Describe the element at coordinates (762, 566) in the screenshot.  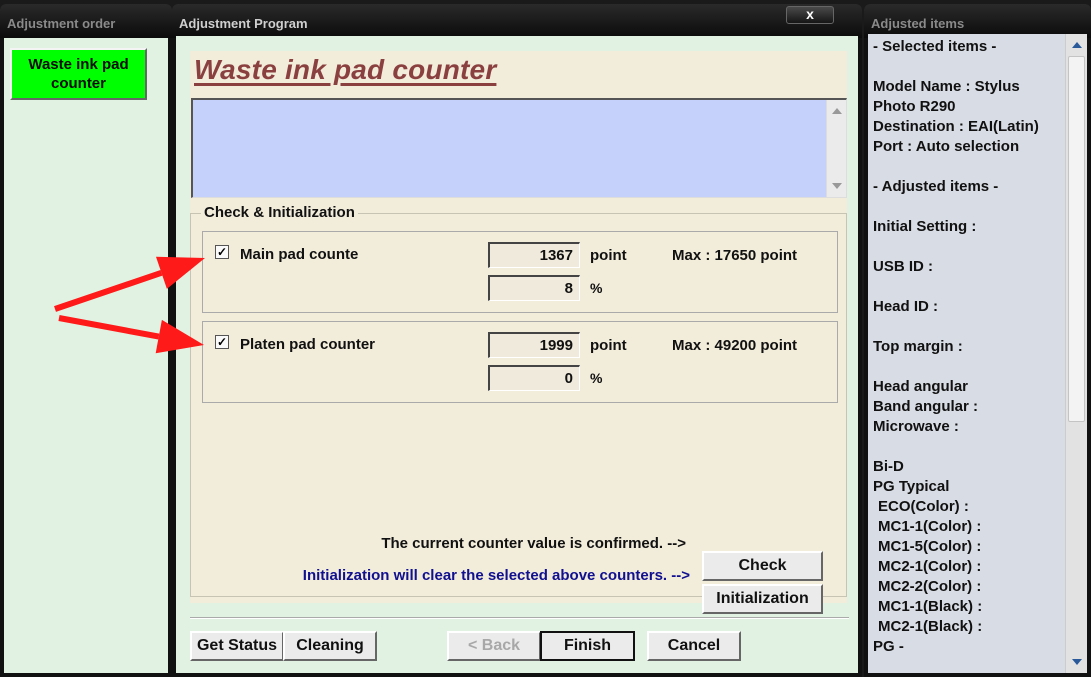
I see `check-button: Check` at that location.